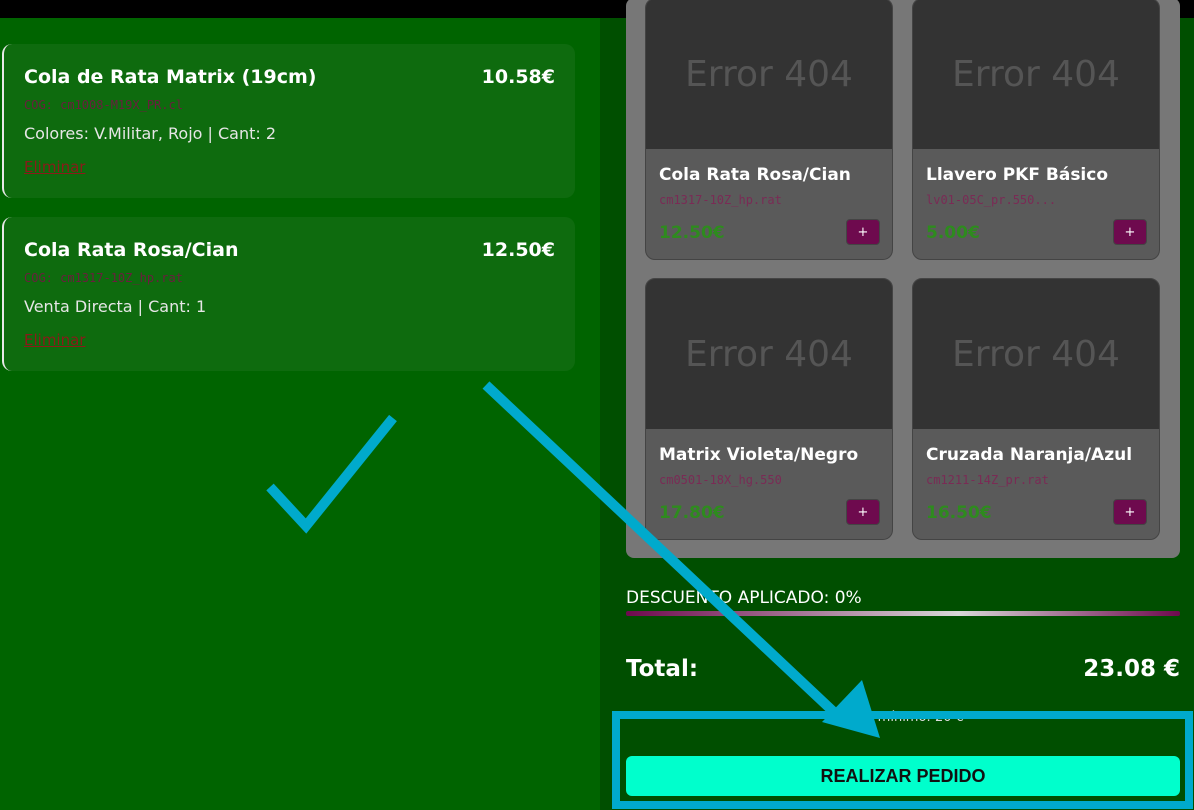 This screenshot has width=1194, height=810. What do you see at coordinates (1017, 175) in the screenshot?
I see `product-name: Llavero PKF Básico` at bounding box center [1017, 175].